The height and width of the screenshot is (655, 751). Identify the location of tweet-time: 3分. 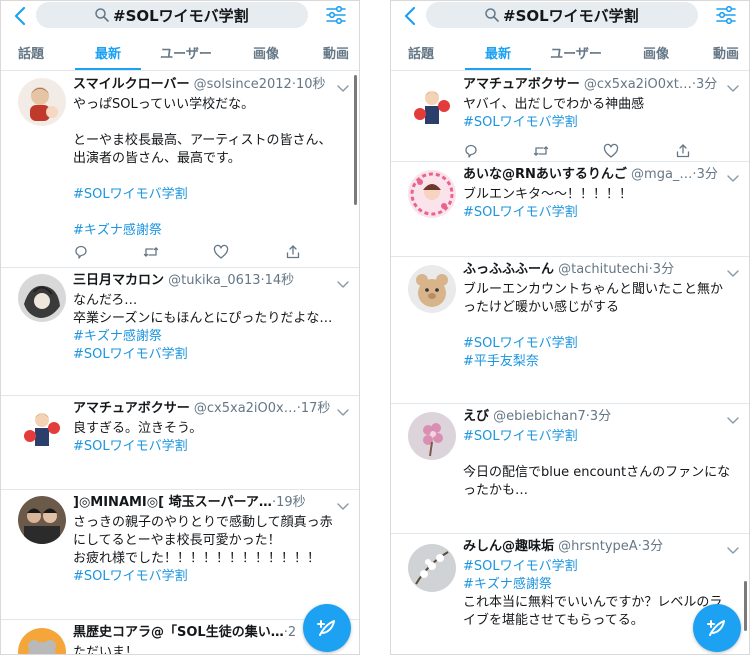
(663, 269).